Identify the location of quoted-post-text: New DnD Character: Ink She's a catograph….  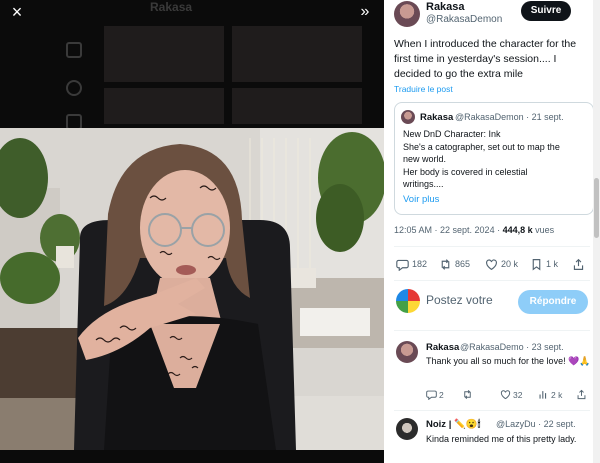
(497, 159).